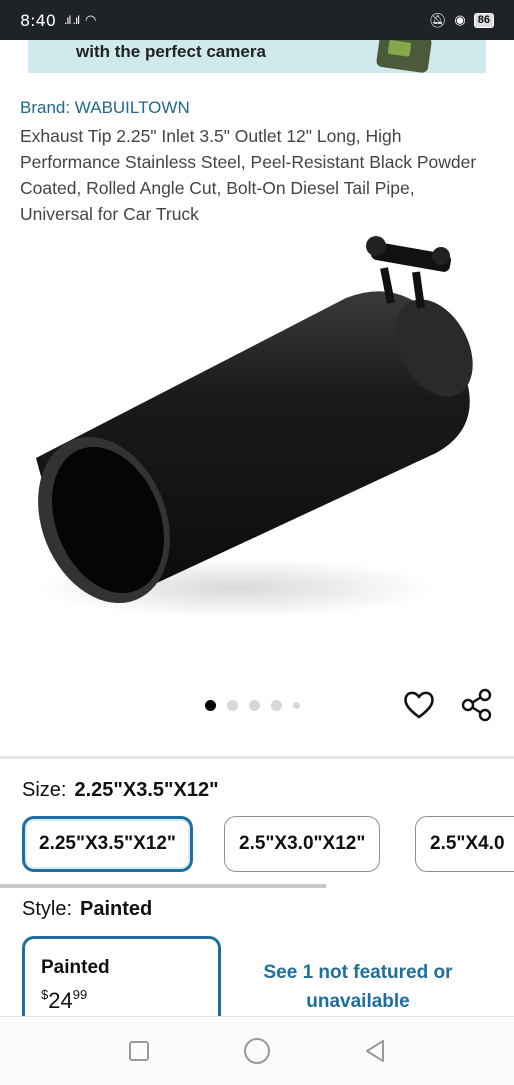 This screenshot has width=514, height=1085. What do you see at coordinates (163, 886) in the screenshot?
I see `horizontal-scrollbar` at bounding box center [163, 886].